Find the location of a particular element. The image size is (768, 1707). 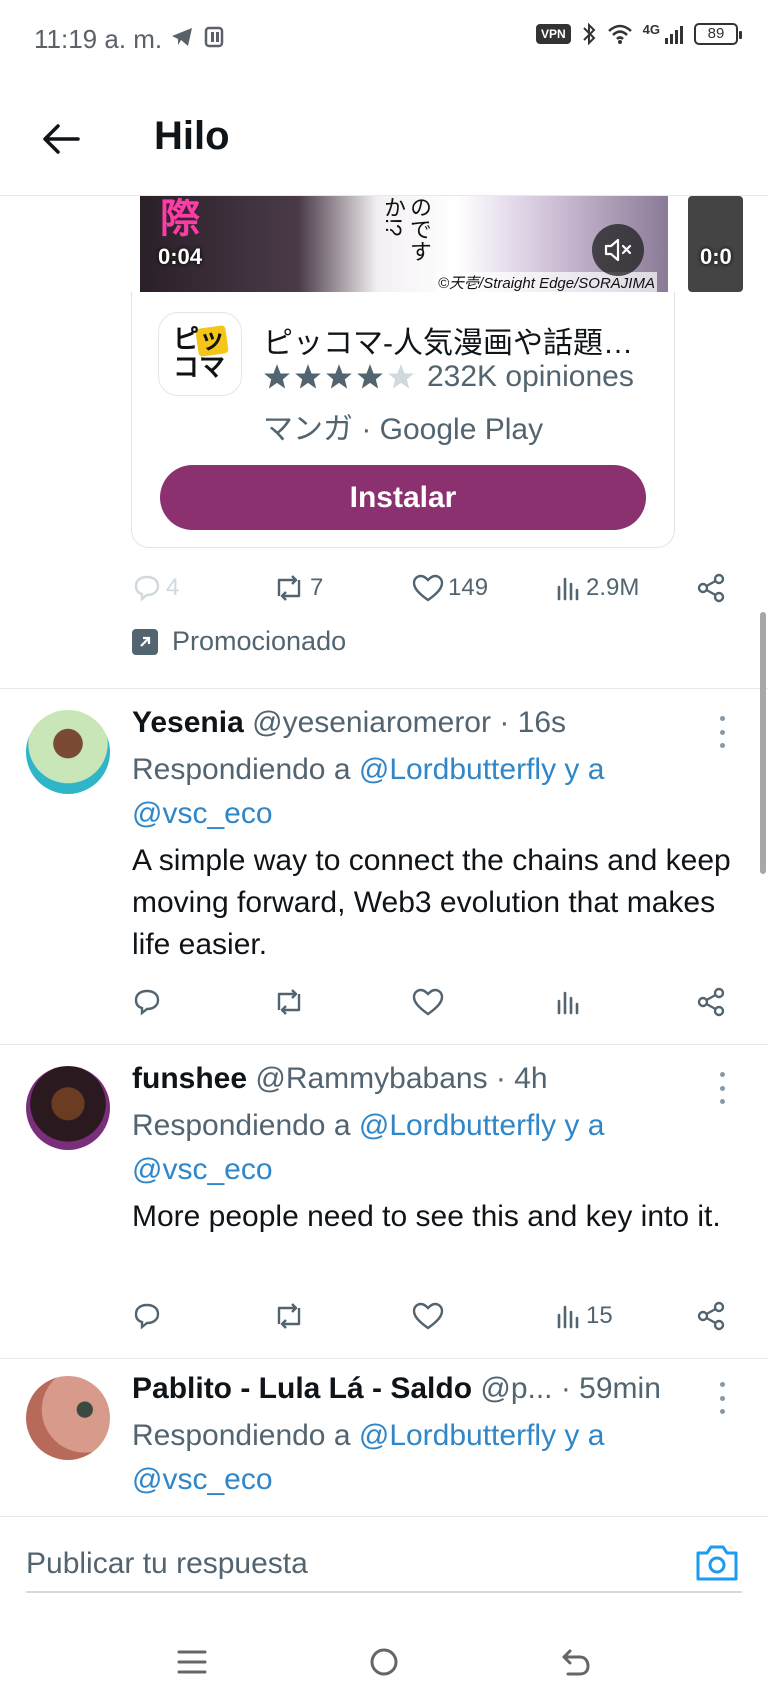

recents-button is located at coordinates (192, 1662).